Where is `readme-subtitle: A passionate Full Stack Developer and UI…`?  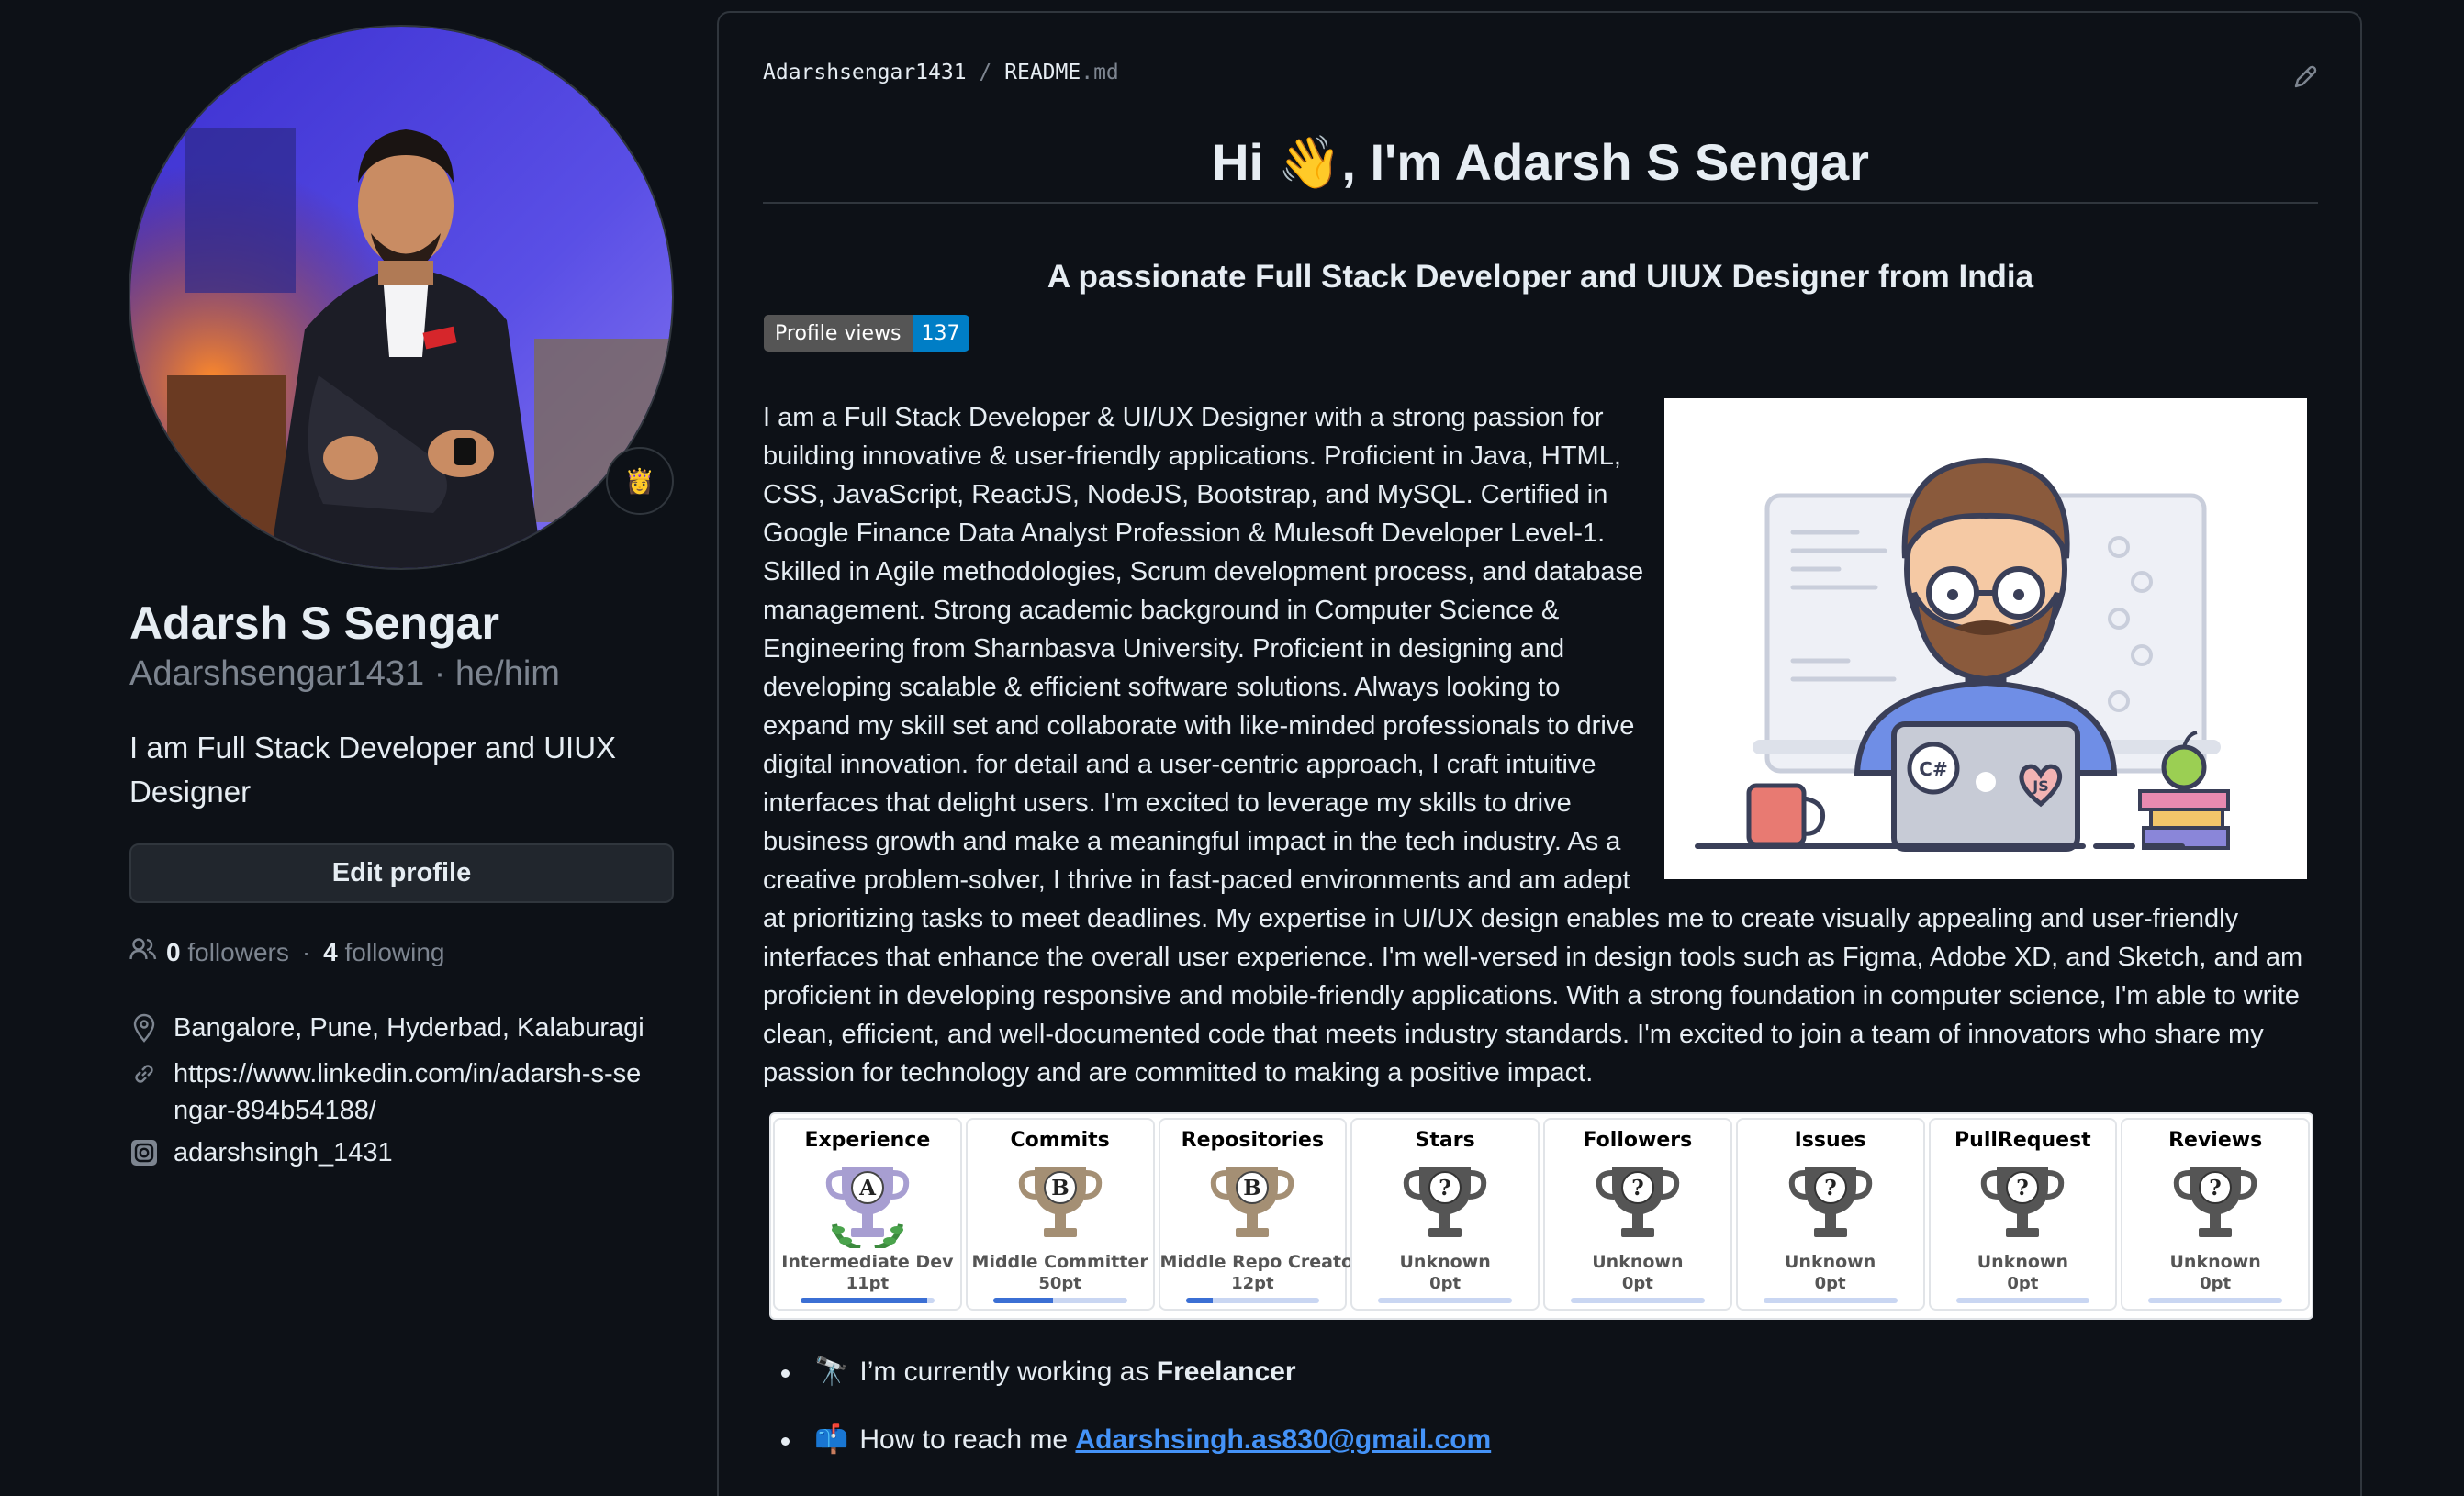 readme-subtitle: A passionate Full Stack Developer and UI… is located at coordinates (1540, 277).